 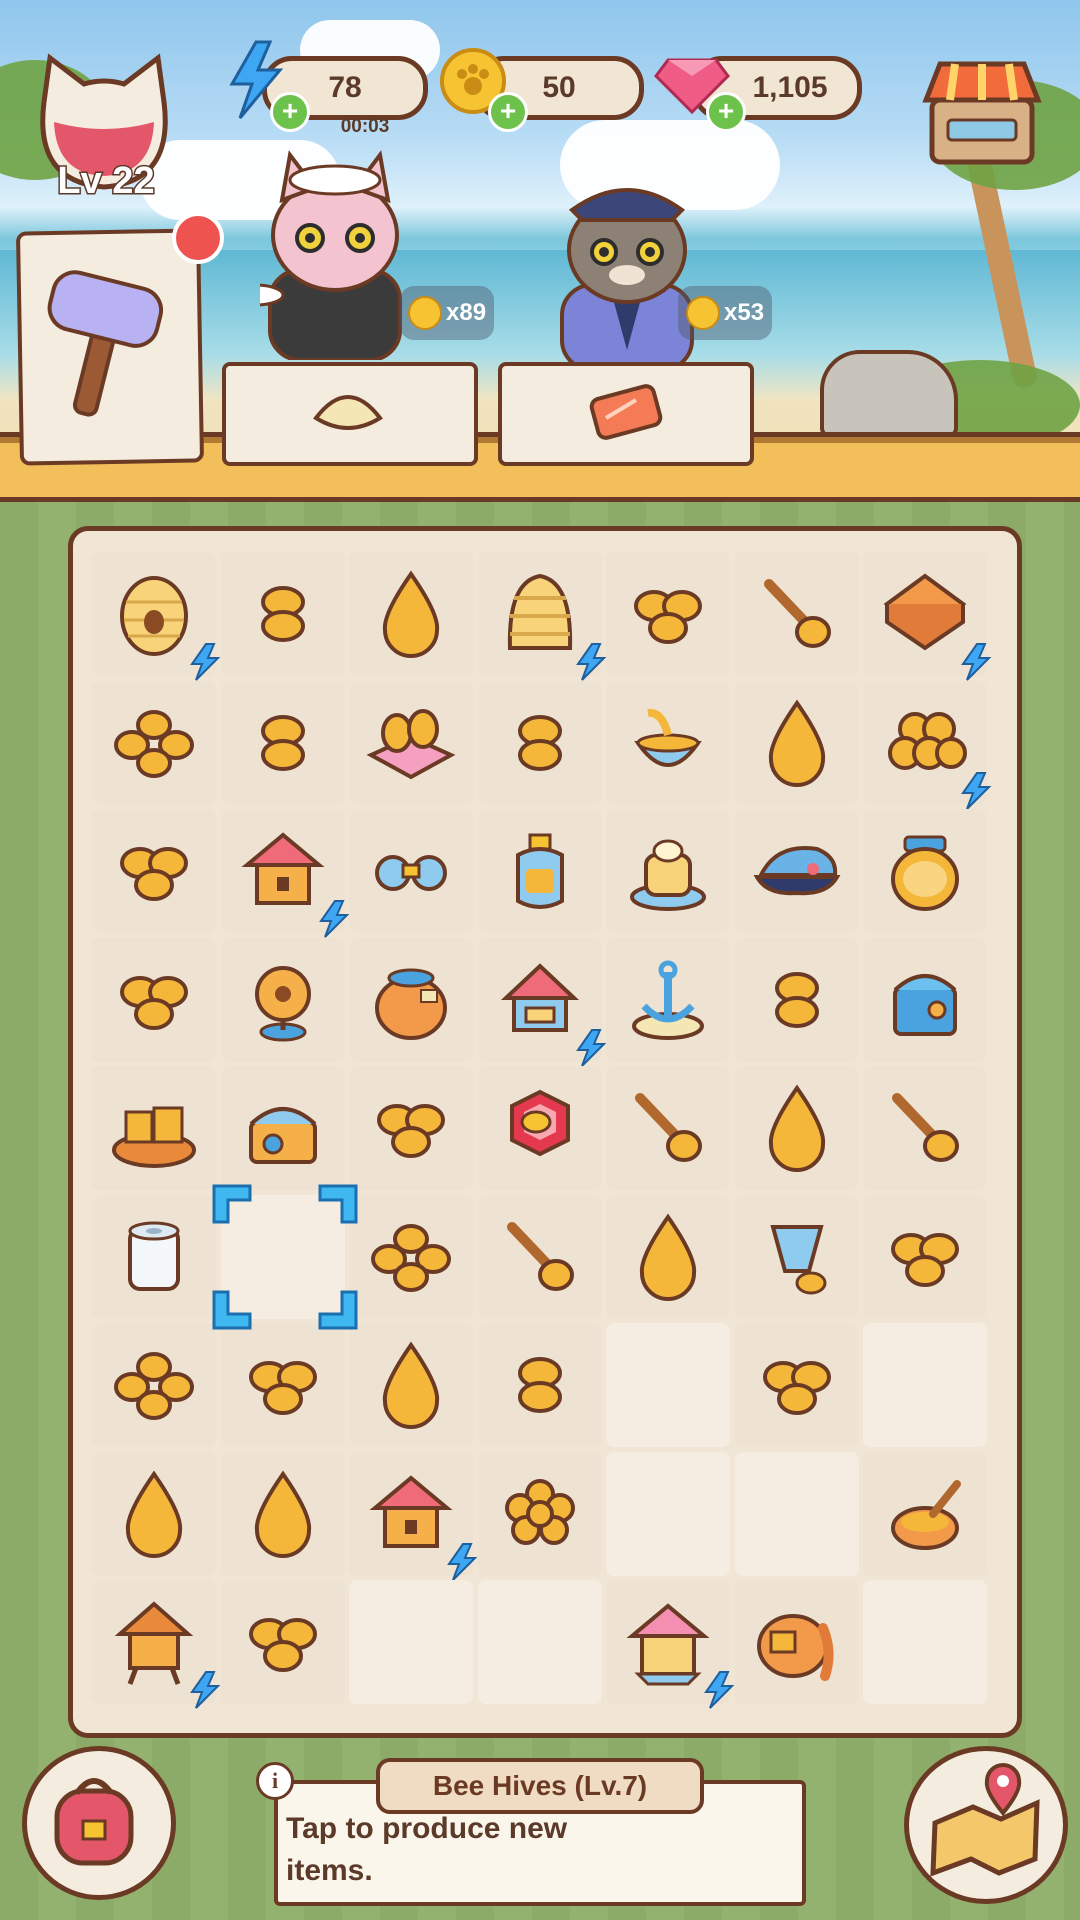 What do you see at coordinates (925, 1004) in the screenshot?
I see `blue-chest-icon` at bounding box center [925, 1004].